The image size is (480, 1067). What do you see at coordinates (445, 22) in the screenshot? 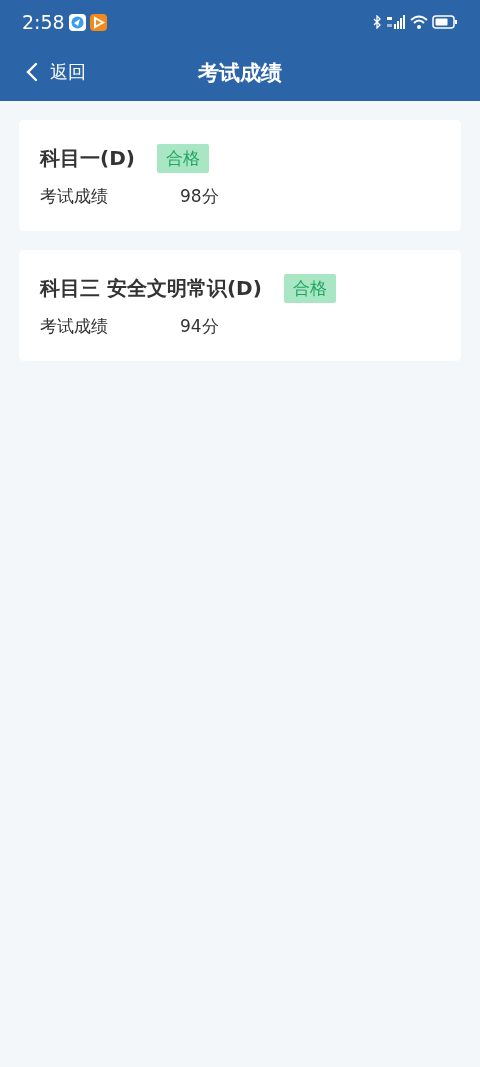
I see `battery-icon` at bounding box center [445, 22].